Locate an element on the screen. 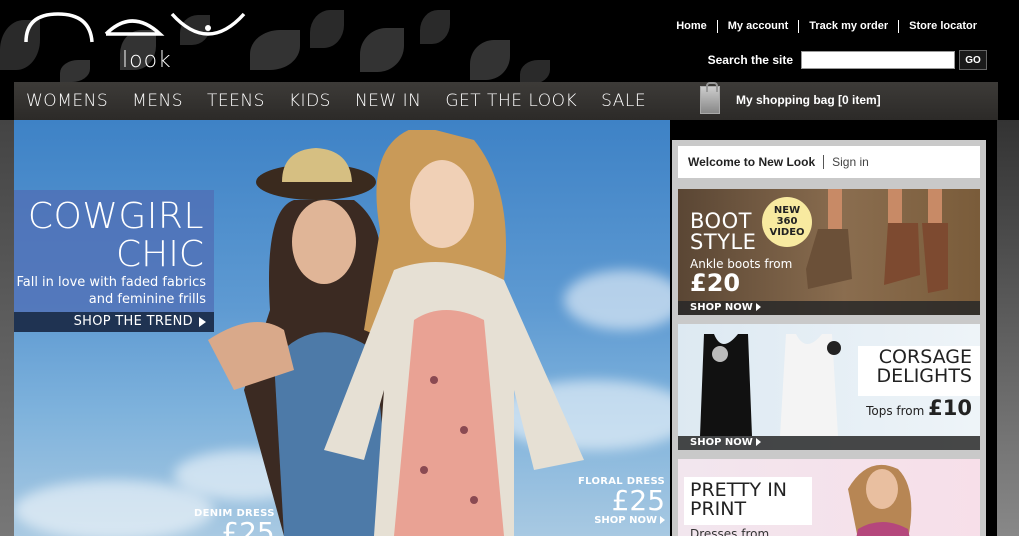  right-gutter is located at coordinates (1008, 328).